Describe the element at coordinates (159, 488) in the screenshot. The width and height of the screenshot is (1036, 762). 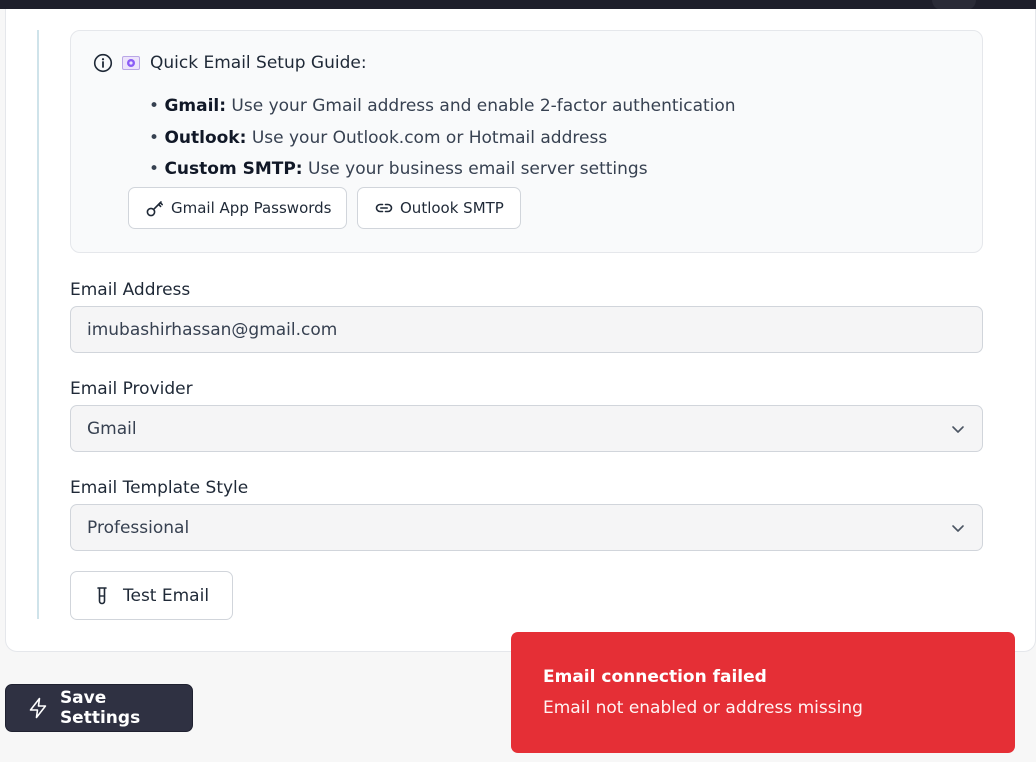
I see `email-template-style-label: Email Template Style` at that location.